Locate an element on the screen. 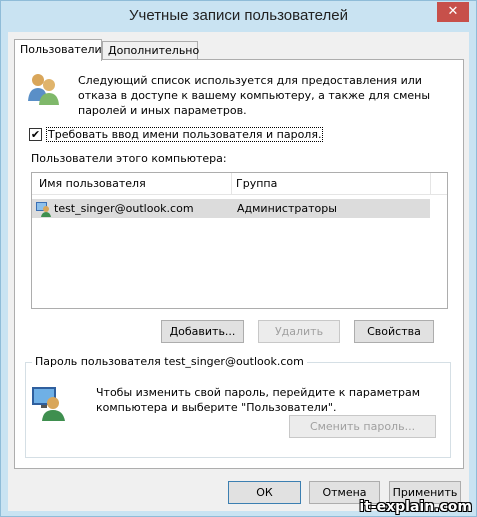  user-icon is located at coordinates (43, 209).